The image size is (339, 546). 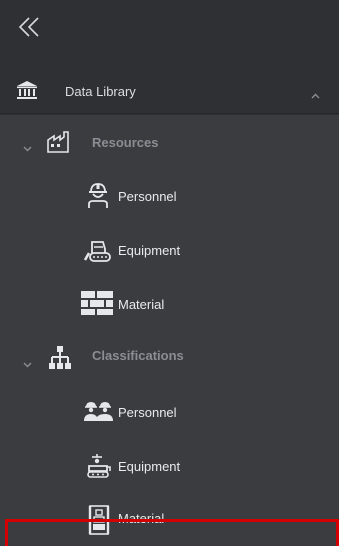 I want to click on bulldozer-icon, so click(x=98, y=251).